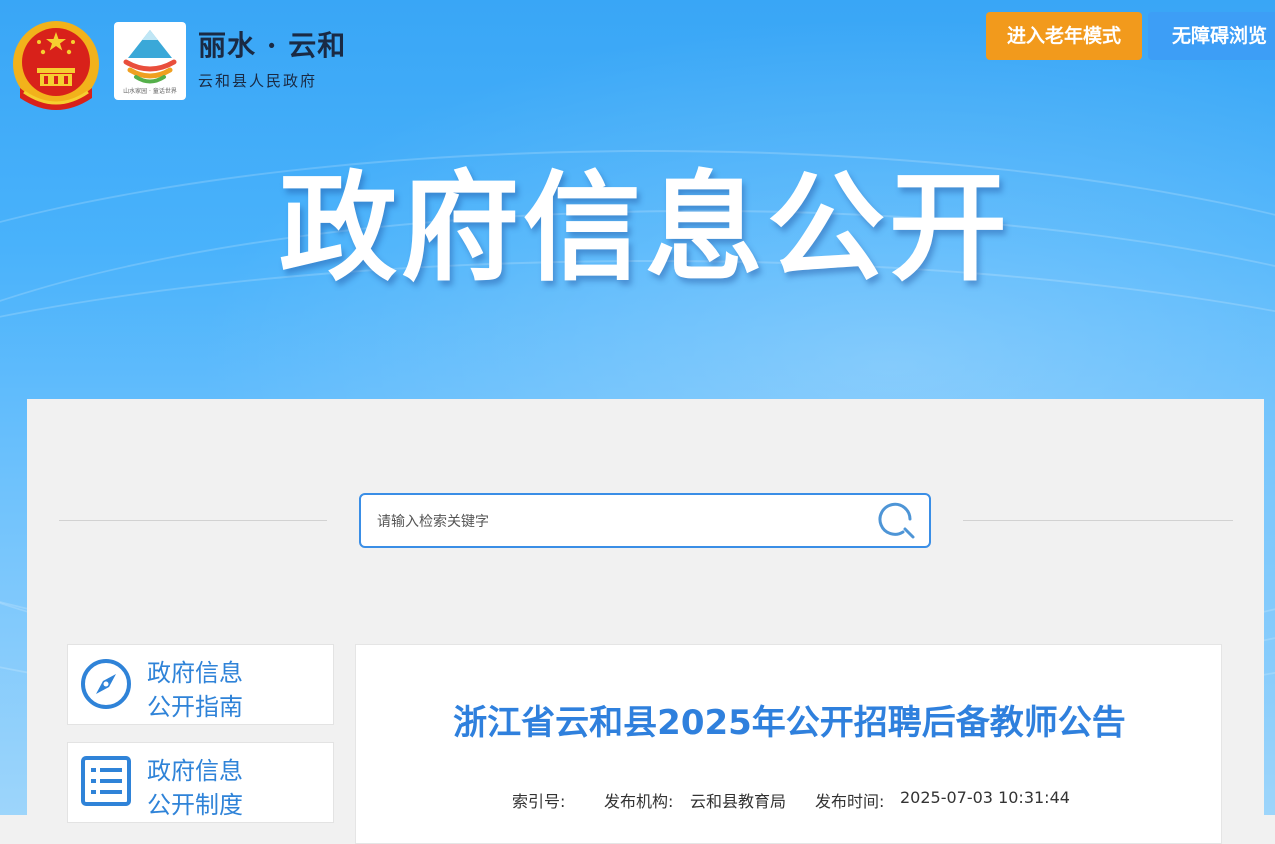 Image resolution: width=1275 pixels, height=844 pixels. What do you see at coordinates (195, 707) in the screenshot?
I see `sidebar-item-label: 公开指南` at bounding box center [195, 707].